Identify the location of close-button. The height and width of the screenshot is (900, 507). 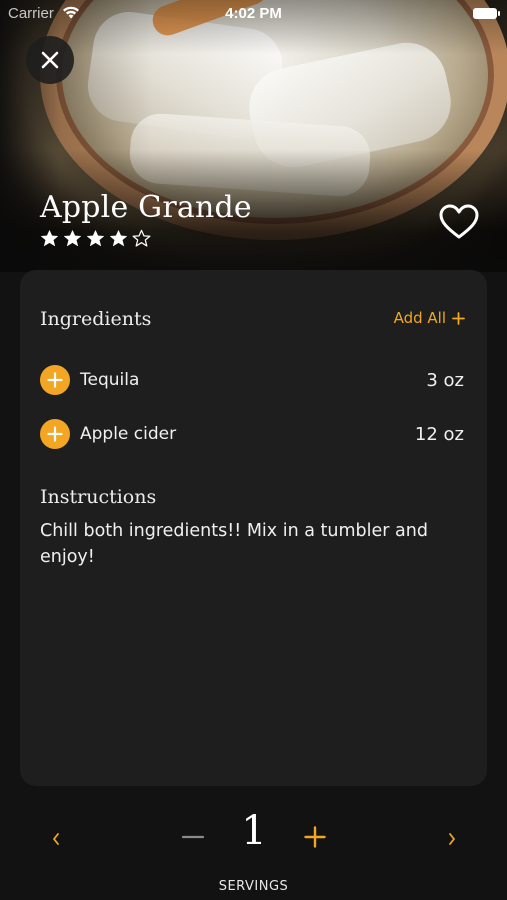
(50, 60).